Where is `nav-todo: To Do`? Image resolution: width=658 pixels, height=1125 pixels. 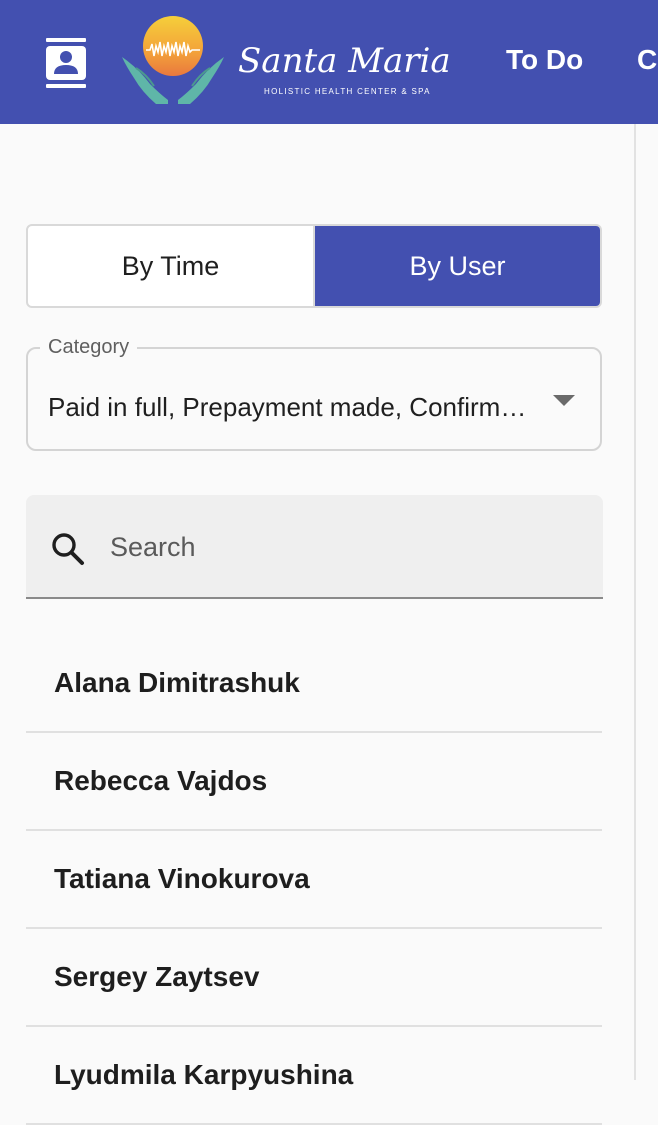 nav-todo: To Do is located at coordinates (544, 60).